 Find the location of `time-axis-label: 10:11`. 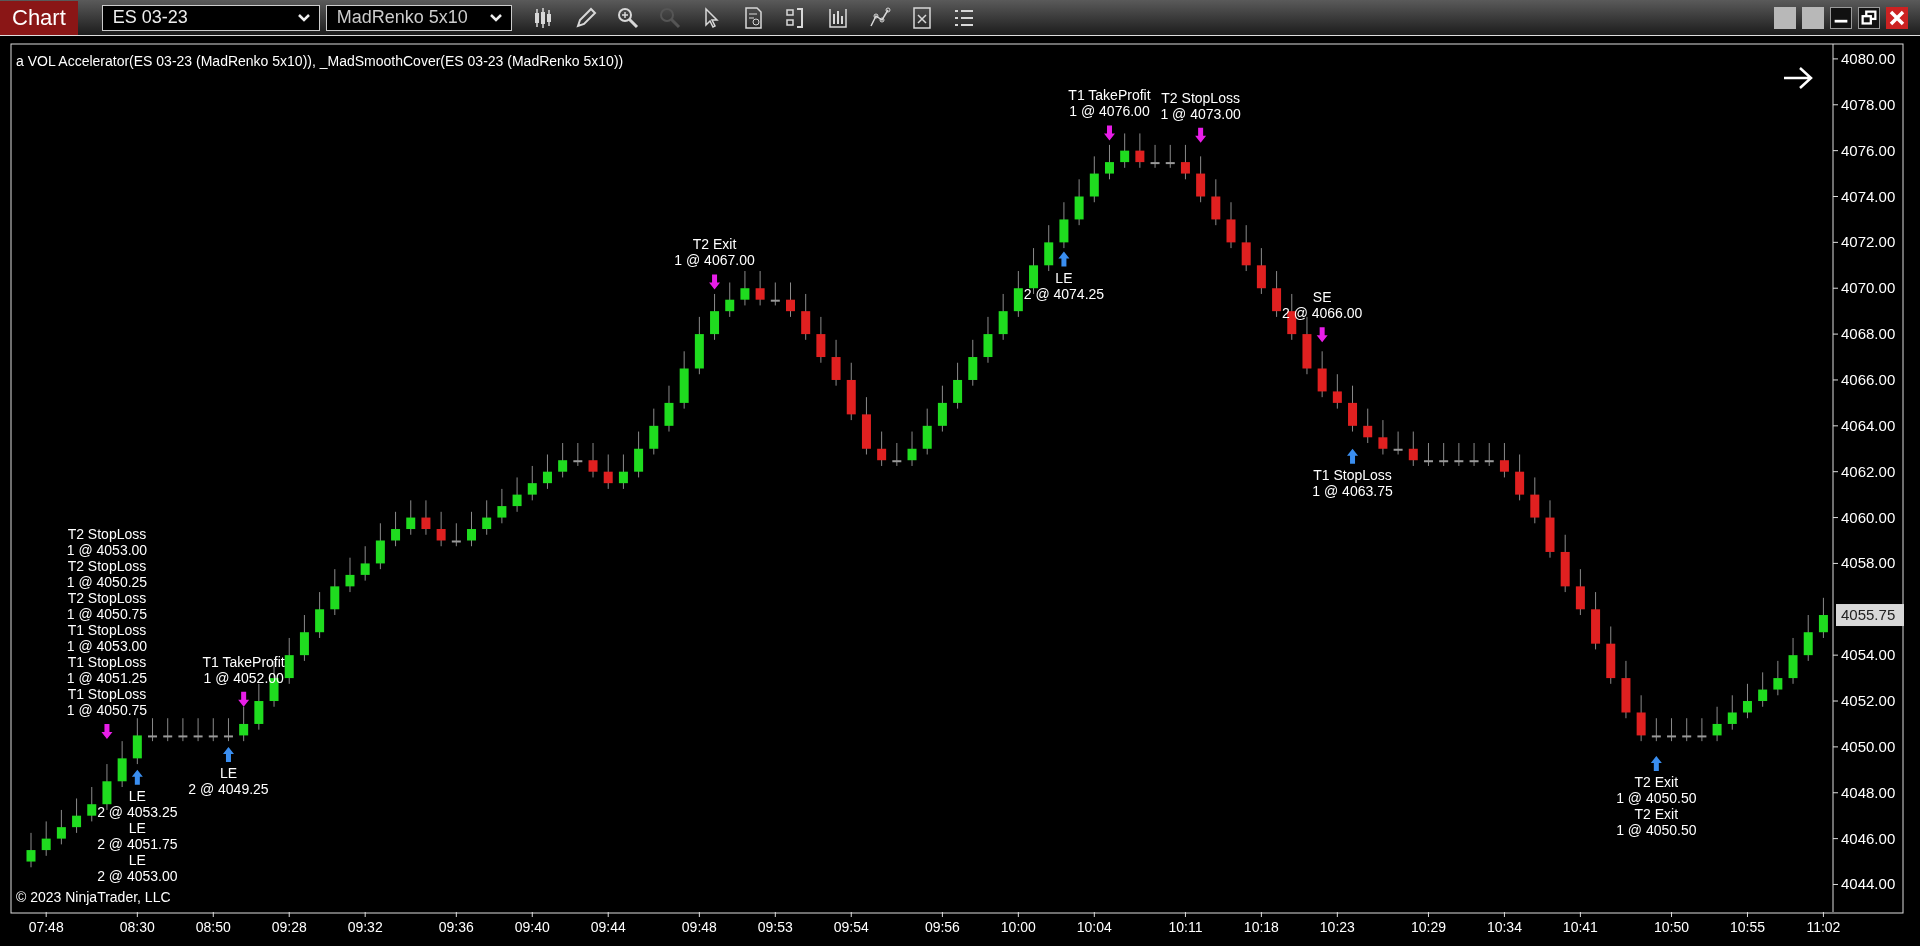

time-axis-label: 10:11 is located at coordinates (1185, 927).